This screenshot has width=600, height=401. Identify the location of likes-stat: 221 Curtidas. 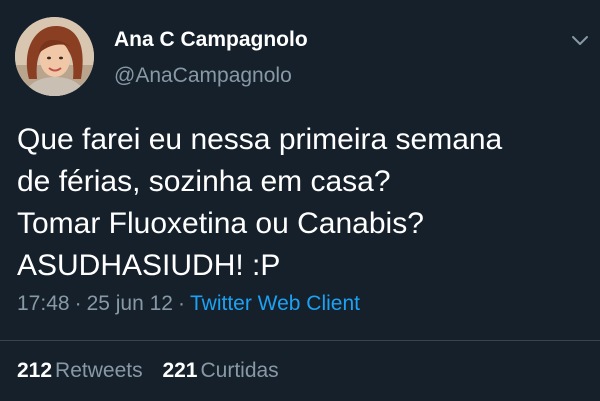
(220, 370).